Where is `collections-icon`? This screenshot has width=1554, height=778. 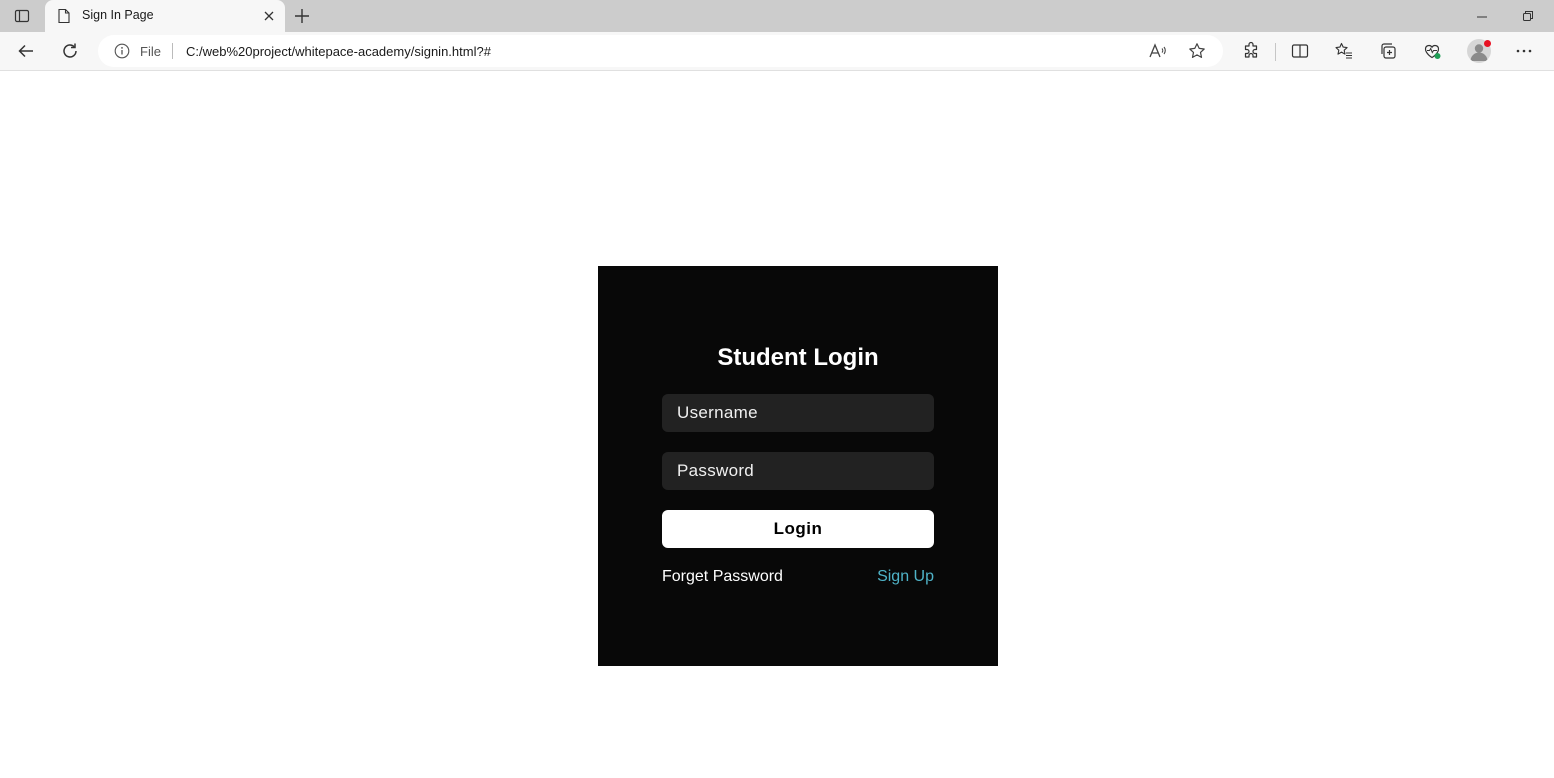 collections-icon is located at coordinates (1388, 51).